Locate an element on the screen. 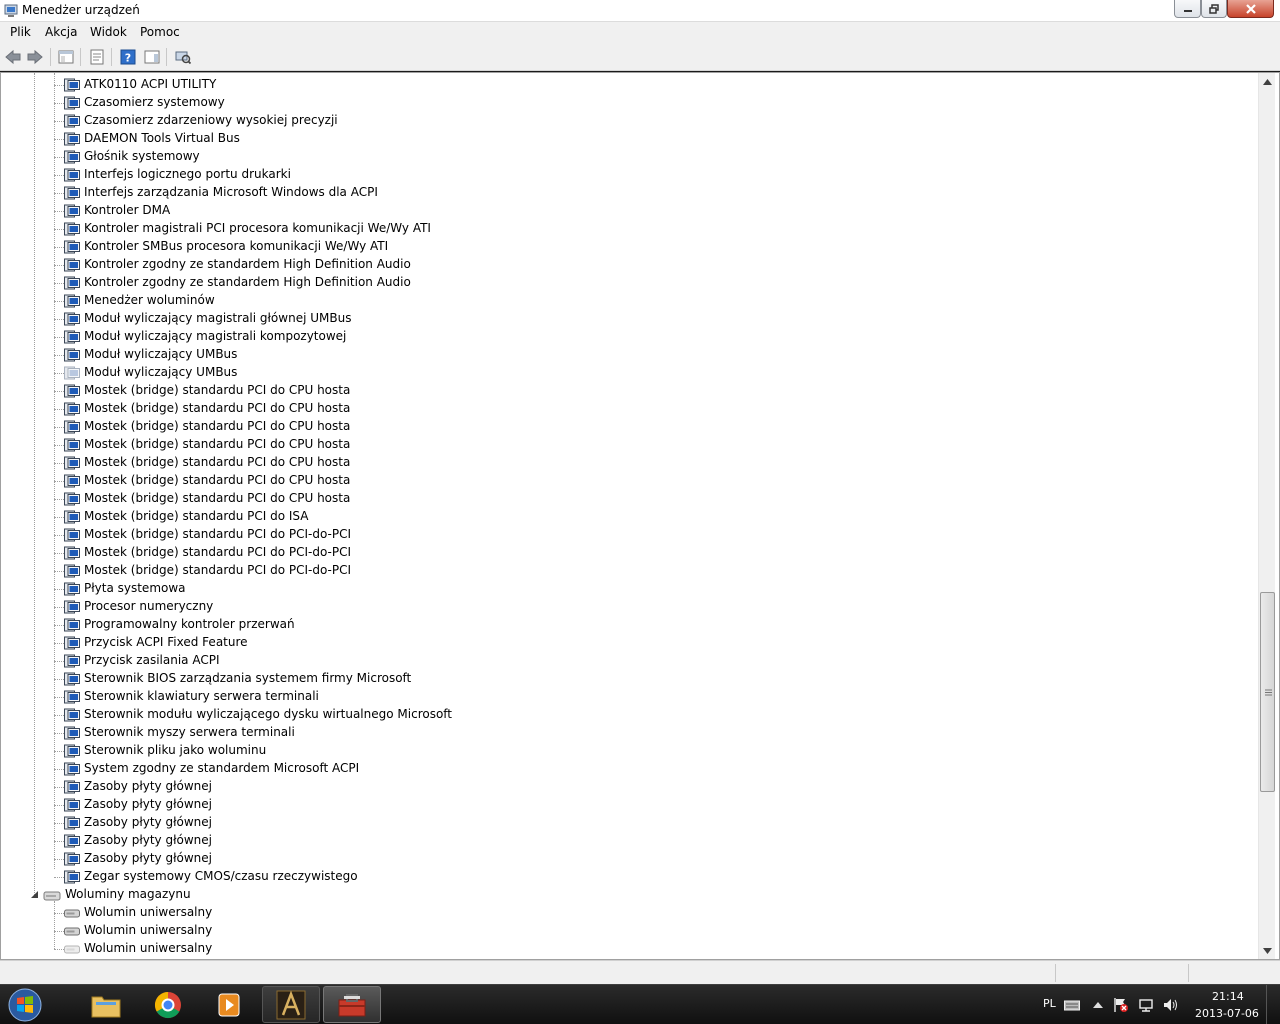 This screenshot has width=1280, height=1024. clock-date: 2013-07-06 is located at coordinates (1227, 1013).